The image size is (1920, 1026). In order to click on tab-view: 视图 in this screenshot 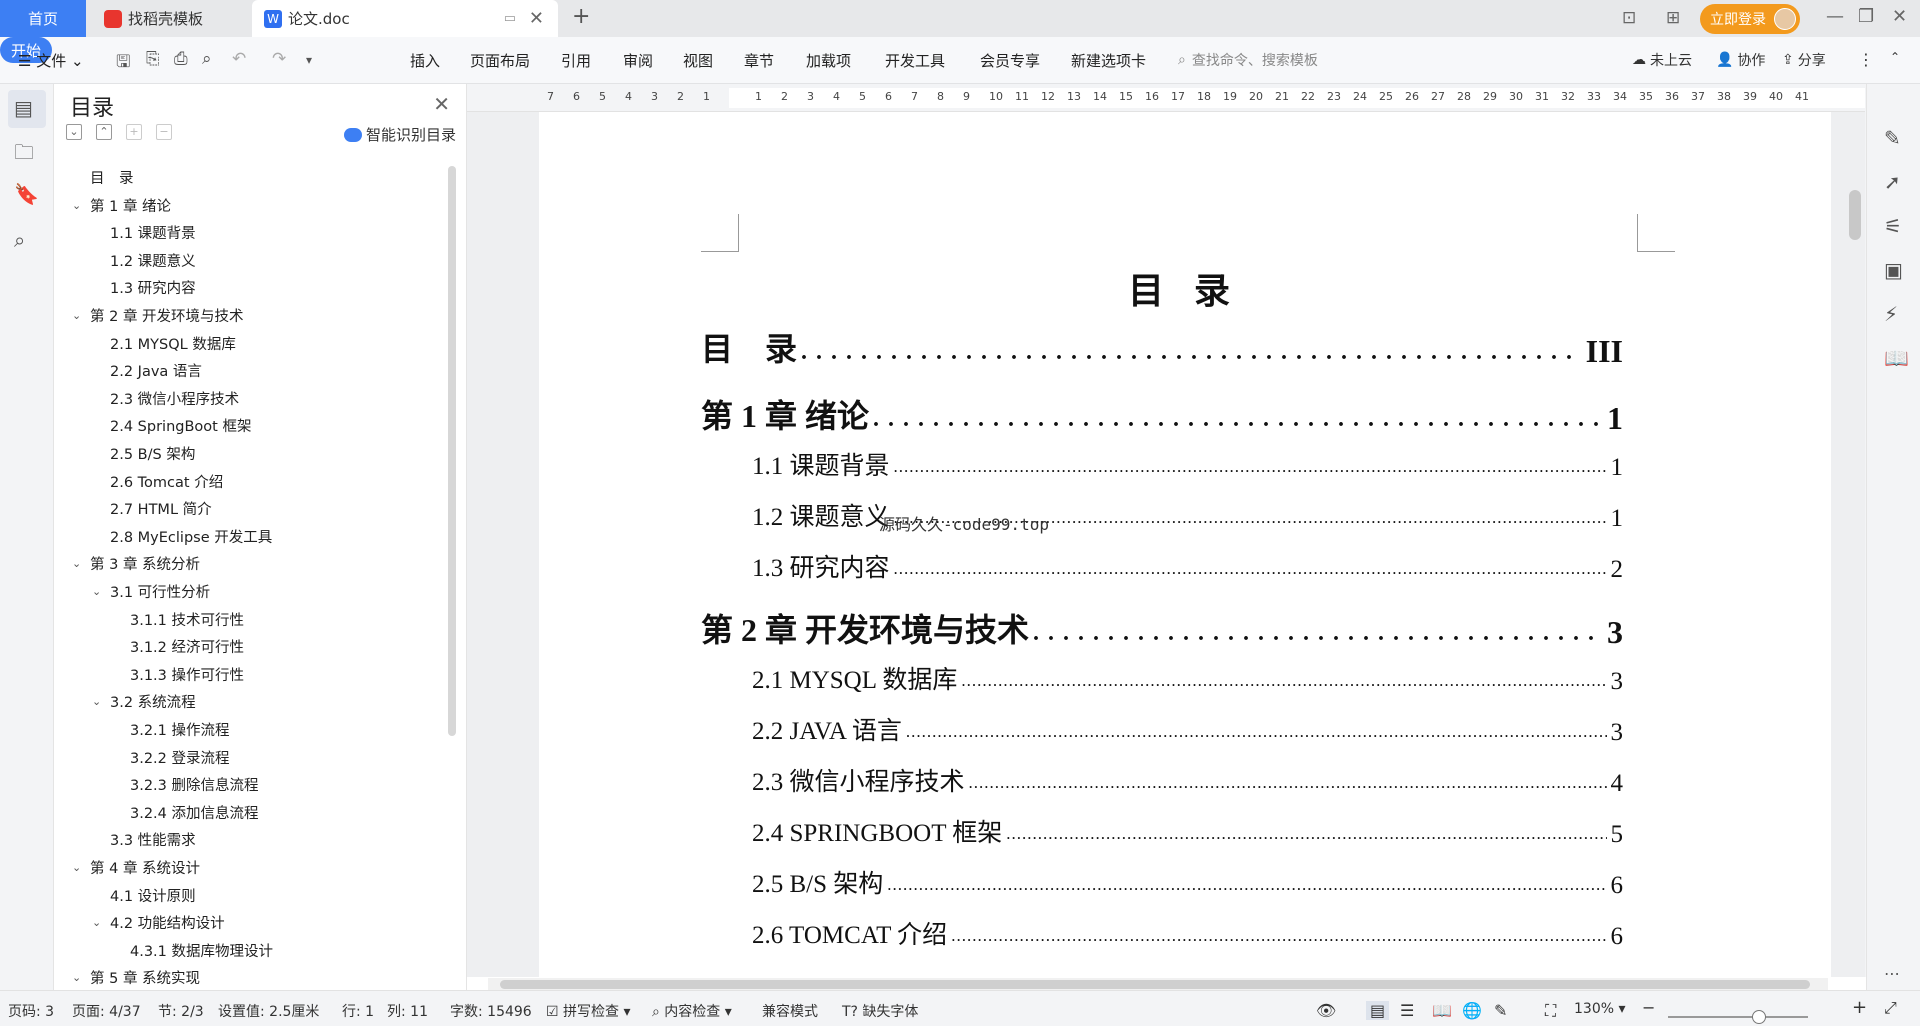, I will do `click(698, 60)`.